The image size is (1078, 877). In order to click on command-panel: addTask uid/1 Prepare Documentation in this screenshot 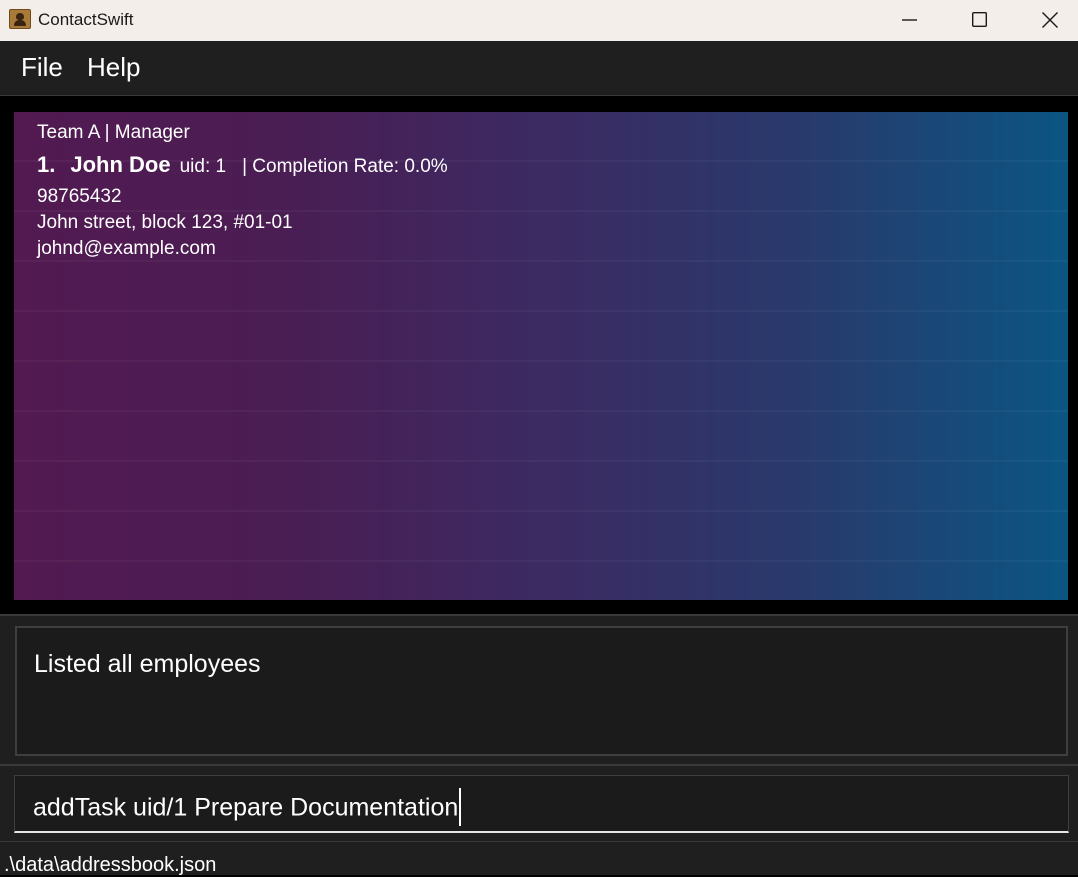, I will do `click(539, 803)`.